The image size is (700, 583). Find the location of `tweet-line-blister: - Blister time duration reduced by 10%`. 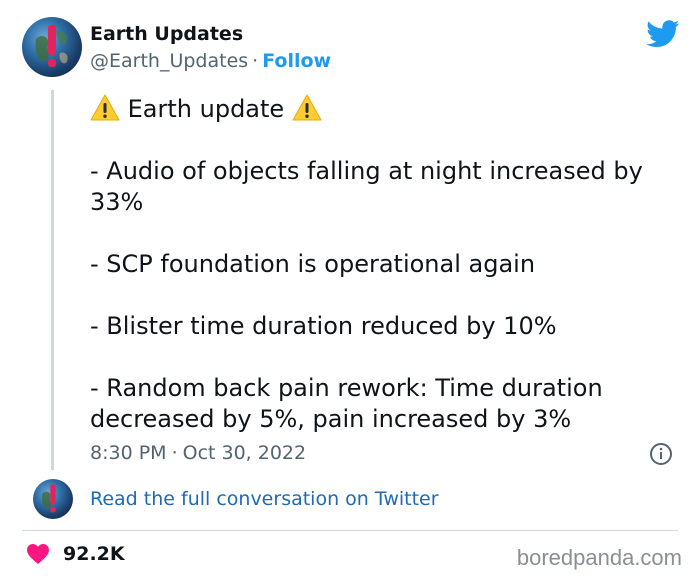

tweet-line-blister: - Blister time duration reduced by 10% is located at coordinates (323, 326).